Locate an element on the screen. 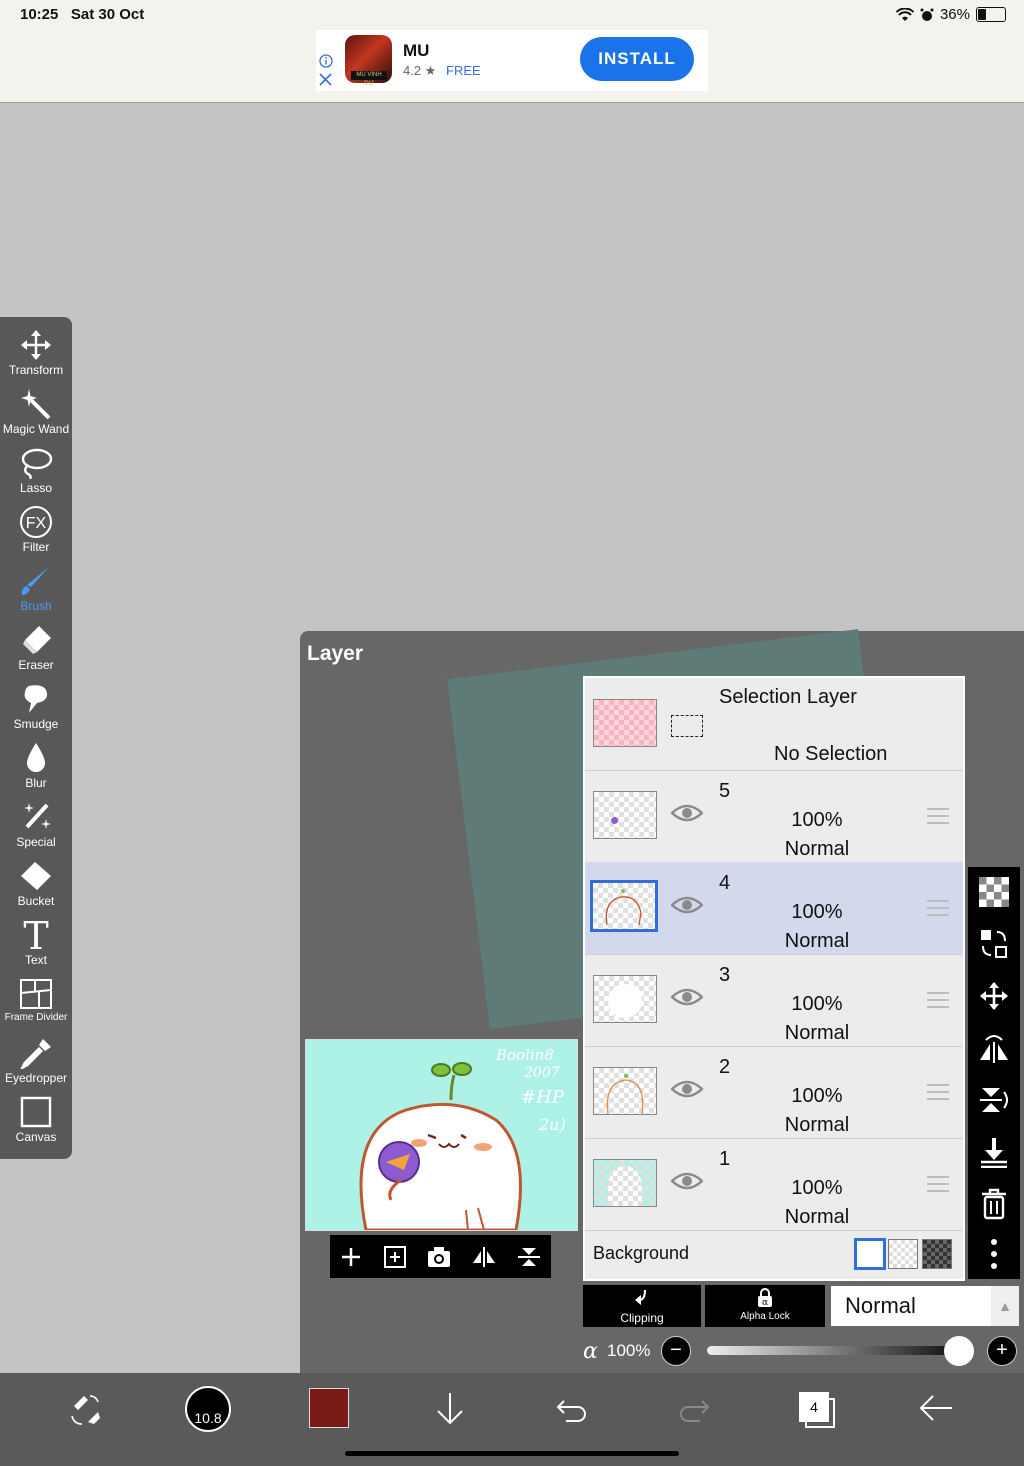  selection-layer-thumbnail is located at coordinates (625, 723).